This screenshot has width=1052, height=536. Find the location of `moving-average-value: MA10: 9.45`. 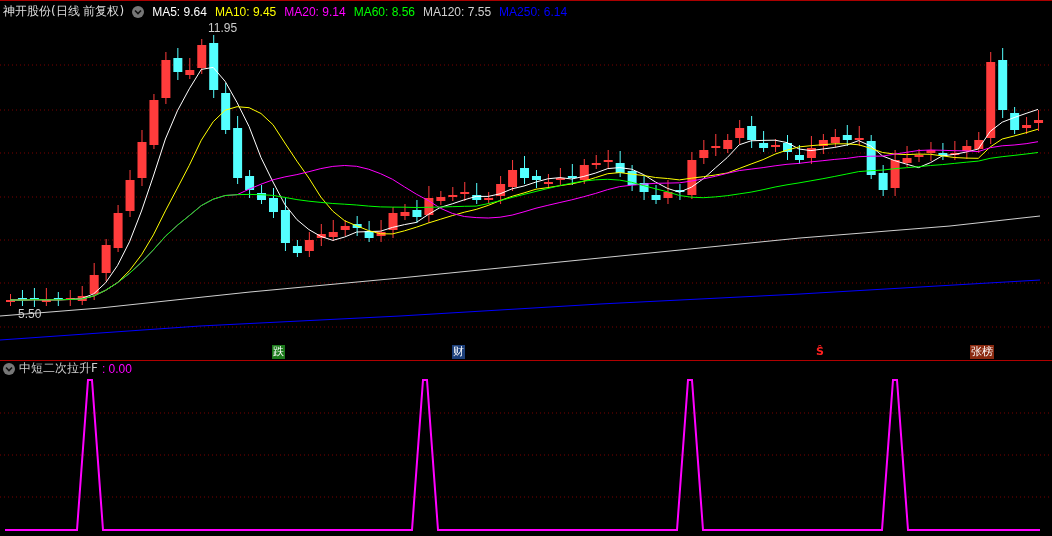

moving-average-value: MA10: 9.45 is located at coordinates (245, 11).